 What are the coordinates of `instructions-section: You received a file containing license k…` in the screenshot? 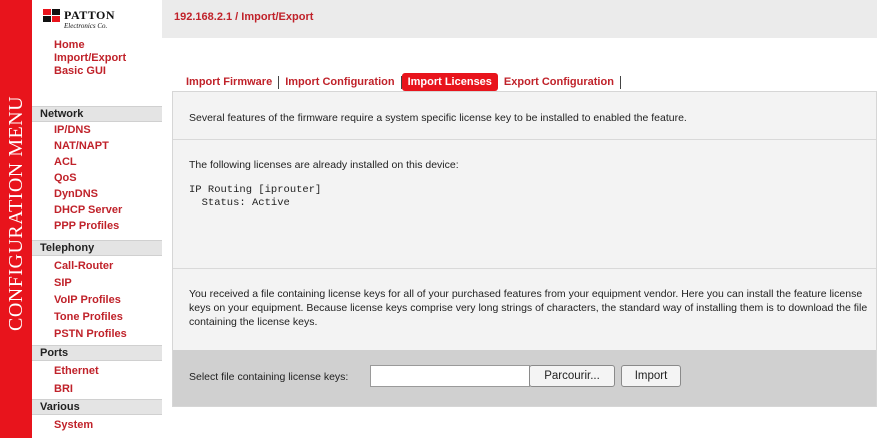 It's located at (524, 309).